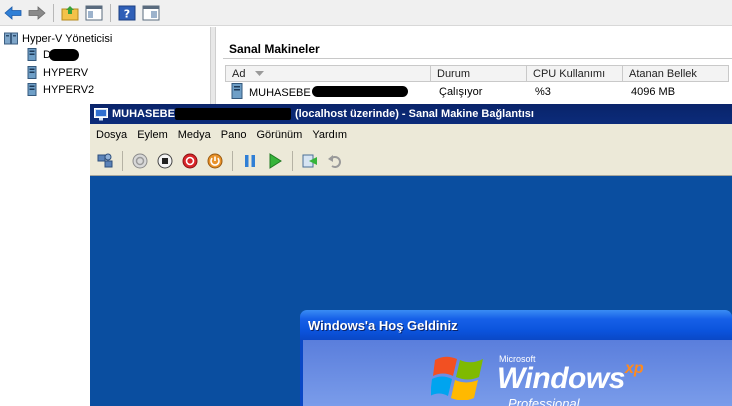 The width and height of the screenshot is (732, 406). Describe the element at coordinates (310, 161) in the screenshot. I see `snapshot-icon` at that location.